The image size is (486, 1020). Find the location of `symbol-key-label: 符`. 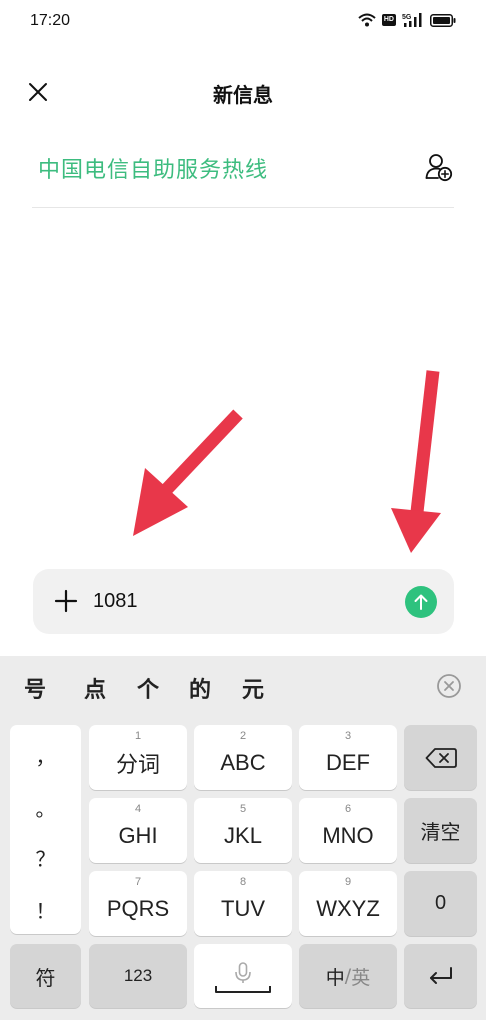

symbol-key-label: 符 is located at coordinates (45, 977).